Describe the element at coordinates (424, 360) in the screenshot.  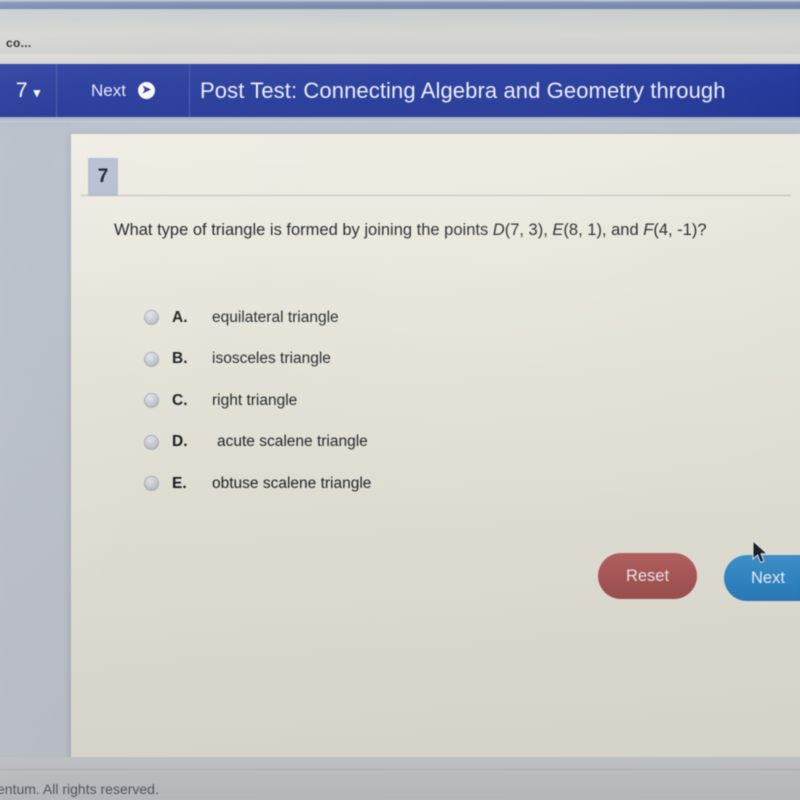
I see `answer-option-b: B. isosceles triangle` at that location.